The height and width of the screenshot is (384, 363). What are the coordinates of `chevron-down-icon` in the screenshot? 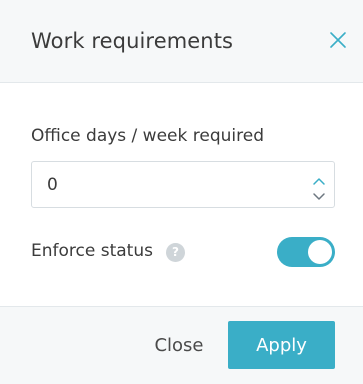 It's located at (319, 193).